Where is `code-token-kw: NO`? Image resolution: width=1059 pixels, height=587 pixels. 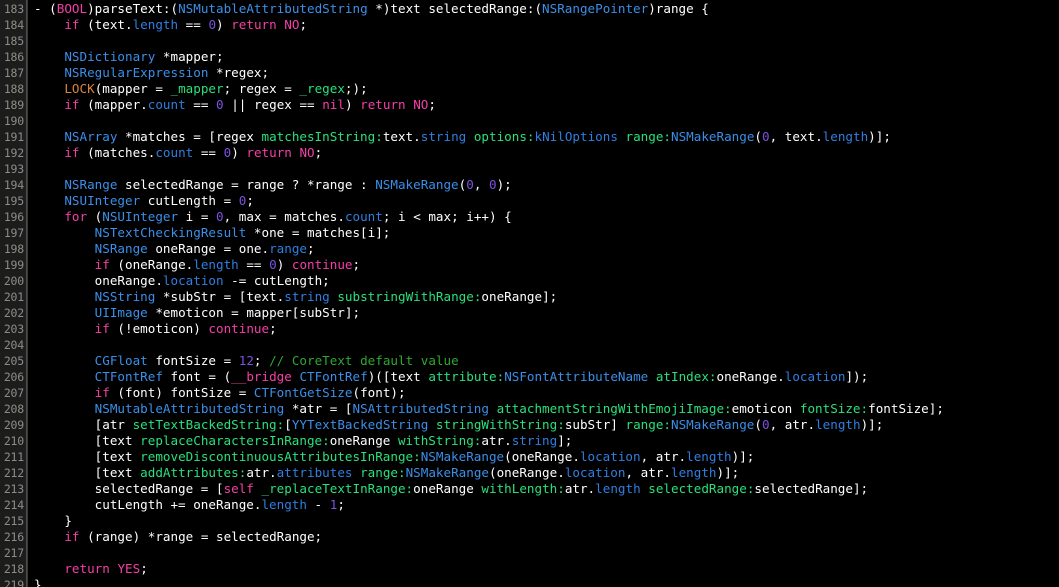 code-token-kw: NO is located at coordinates (421, 104).